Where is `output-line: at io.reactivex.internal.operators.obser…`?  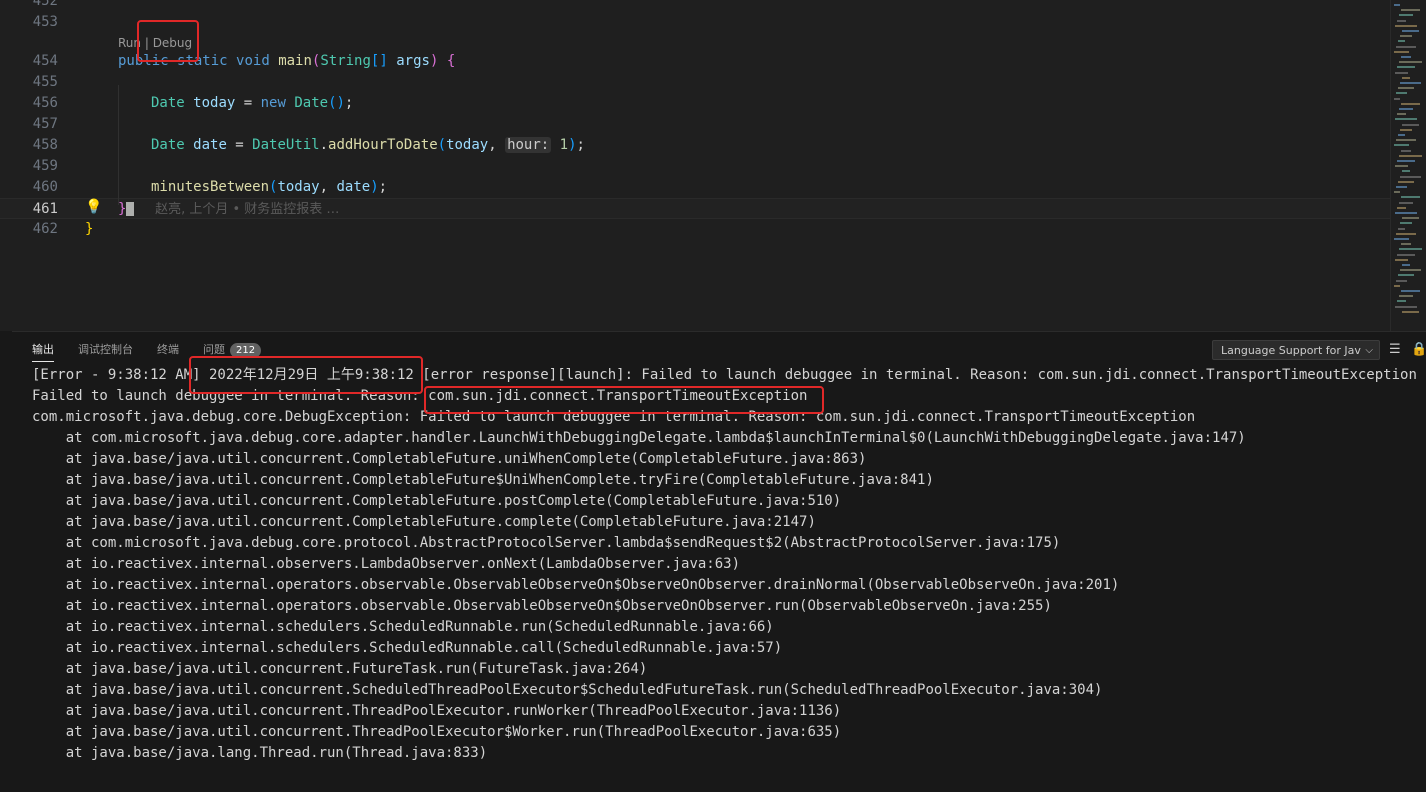 output-line: at io.reactivex.internal.operators.obser… is located at coordinates (576, 585).